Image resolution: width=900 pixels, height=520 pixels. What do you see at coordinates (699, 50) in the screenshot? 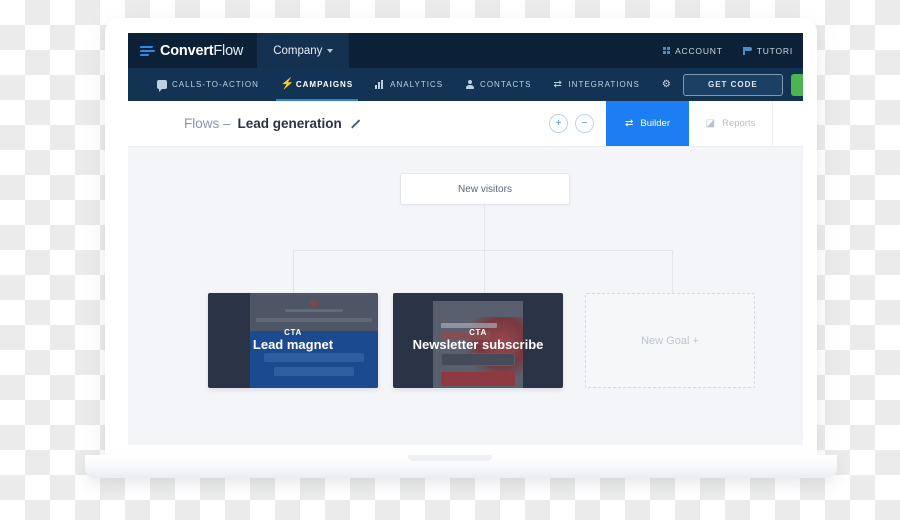
I see `account-menu-label: ACCOUNT` at bounding box center [699, 50].